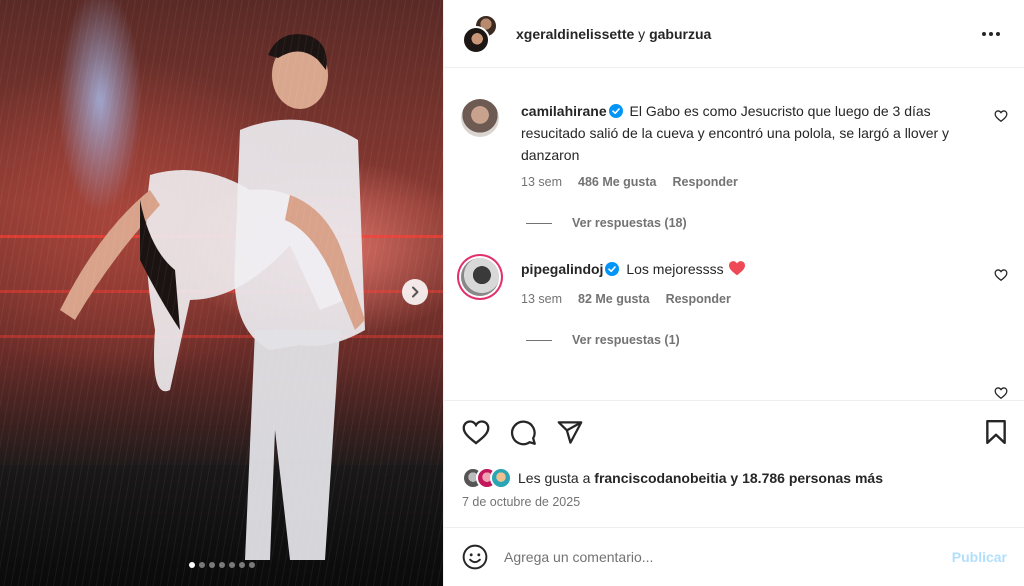 This screenshot has height=586, width=1024. I want to click on comment-username: camilahirane, so click(564, 111).